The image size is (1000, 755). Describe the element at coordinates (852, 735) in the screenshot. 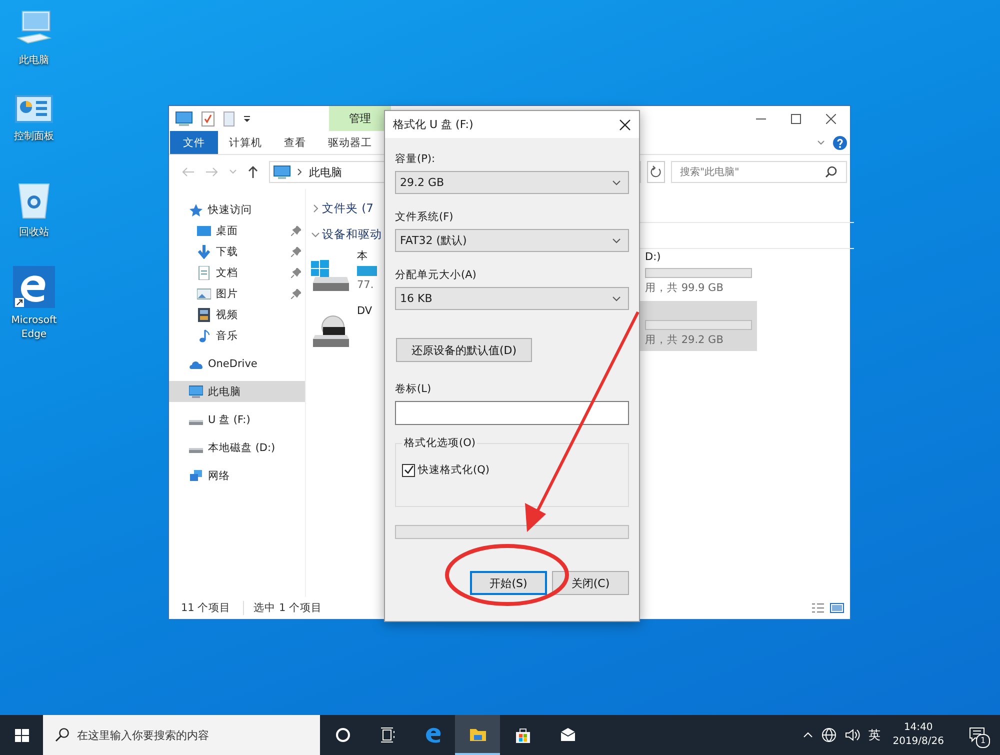

I see `speaker-icon` at that location.